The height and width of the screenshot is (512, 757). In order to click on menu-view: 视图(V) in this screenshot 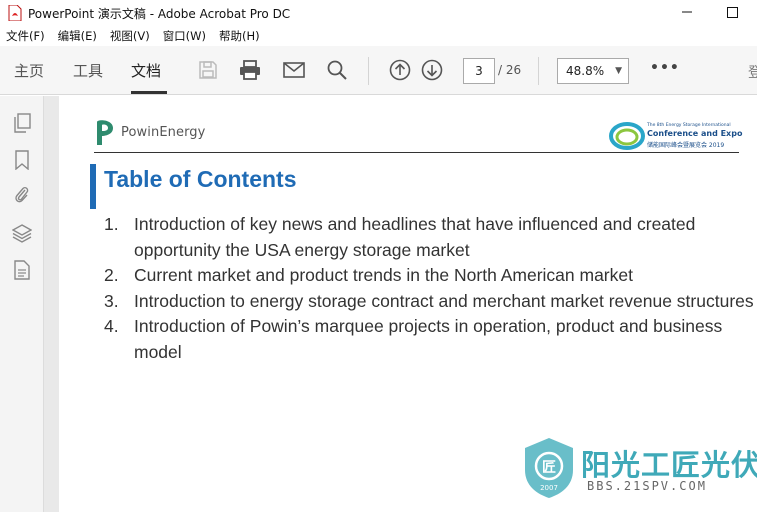, I will do `click(130, 36)`.